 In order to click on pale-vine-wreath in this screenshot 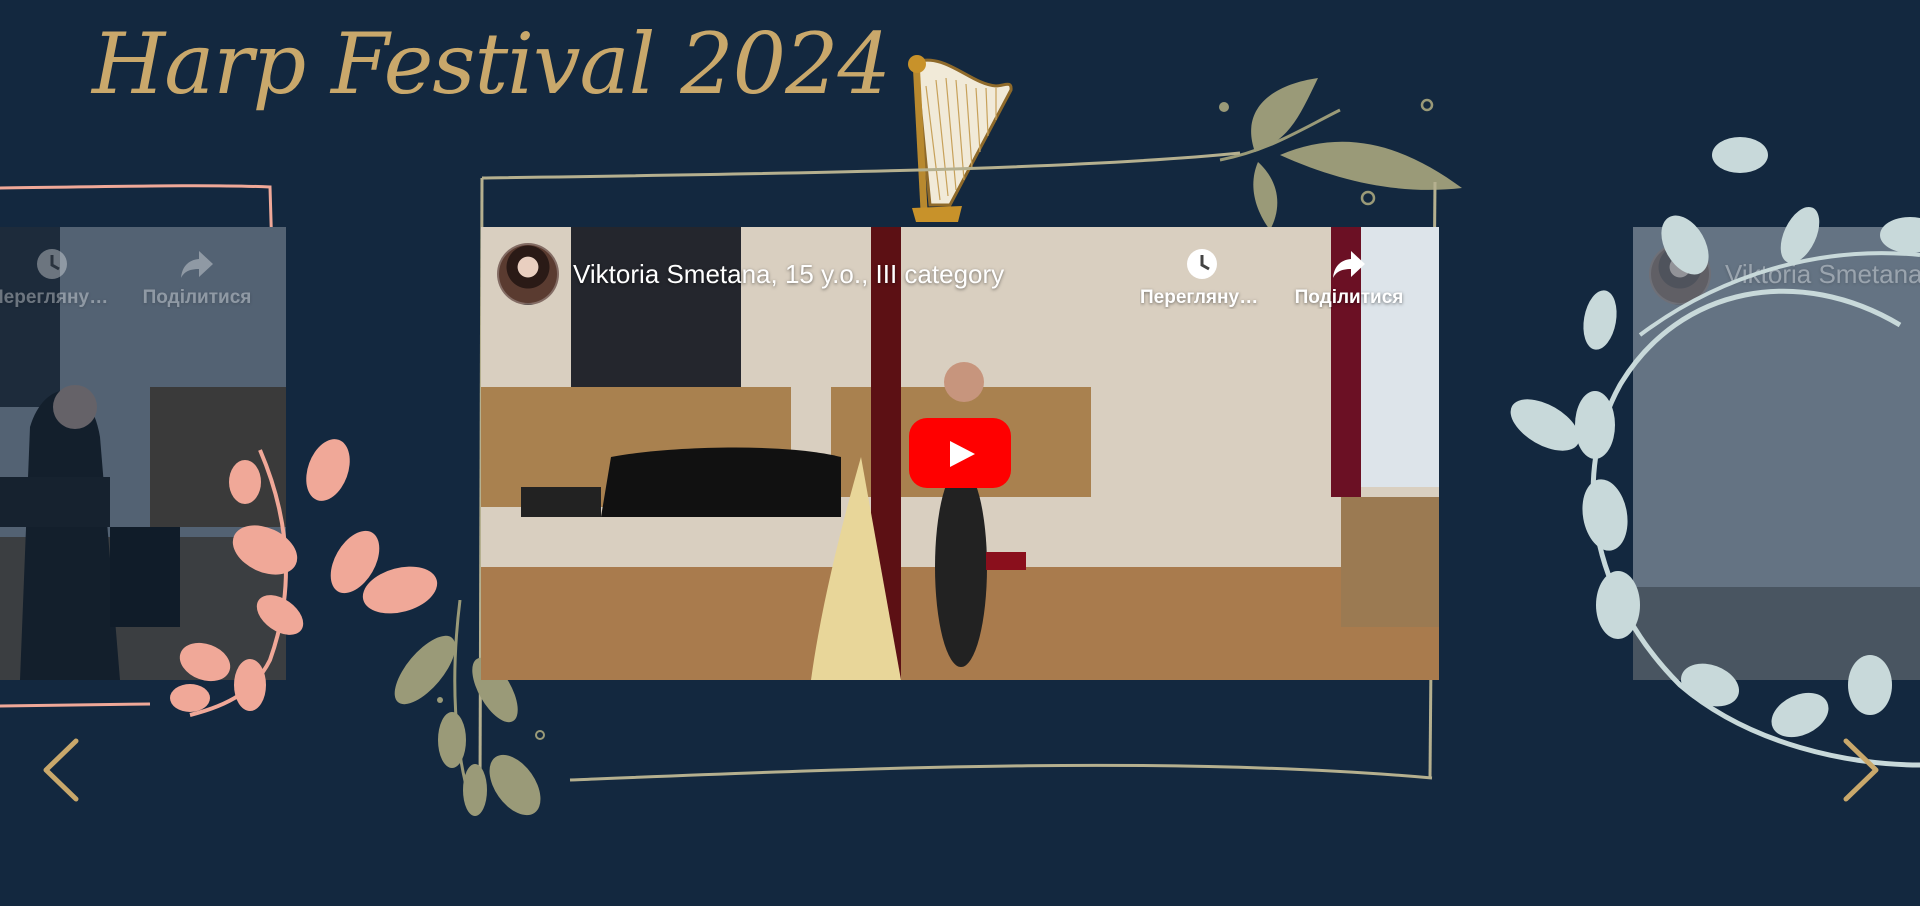, I will do `click(1715, 452)`.